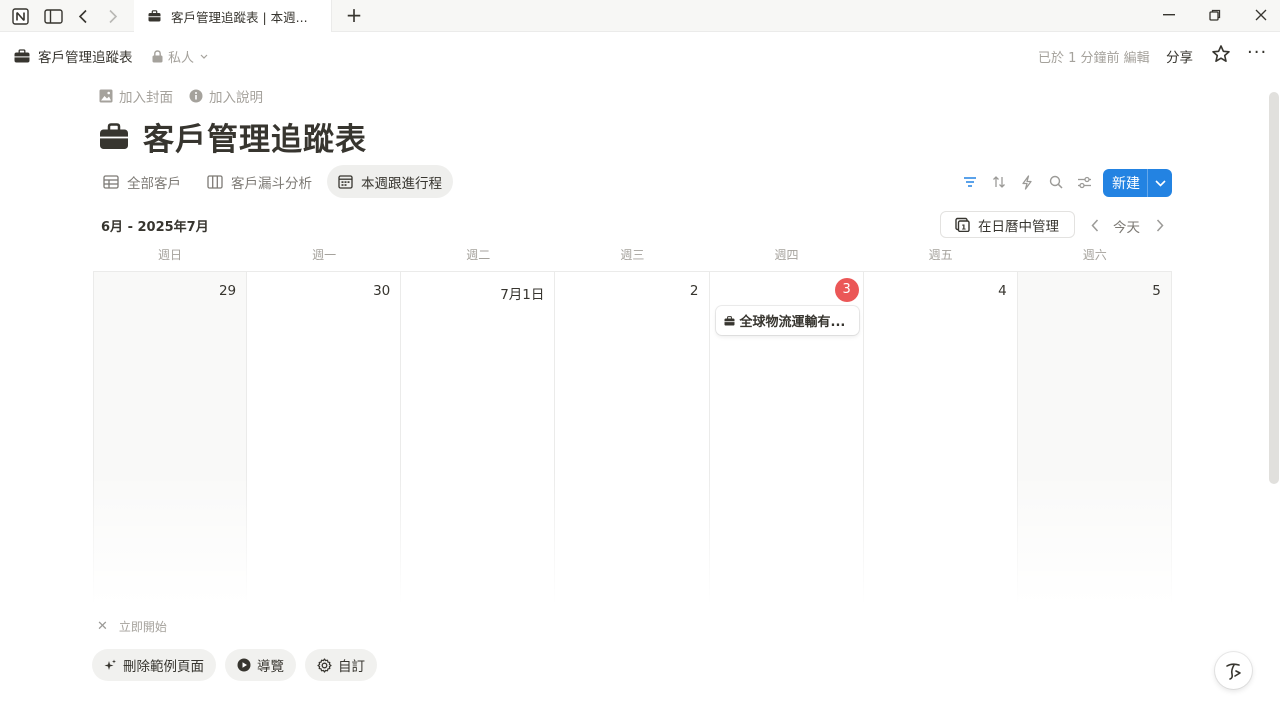 This screenshot has width=1280, height=720. Describe the element at coordinates (640, 55) in the screenshot. I see `page-header-bar: 客戶管理追蹤表 私人 已於 1 分鐘前 編輯 分享 ···` at that location.